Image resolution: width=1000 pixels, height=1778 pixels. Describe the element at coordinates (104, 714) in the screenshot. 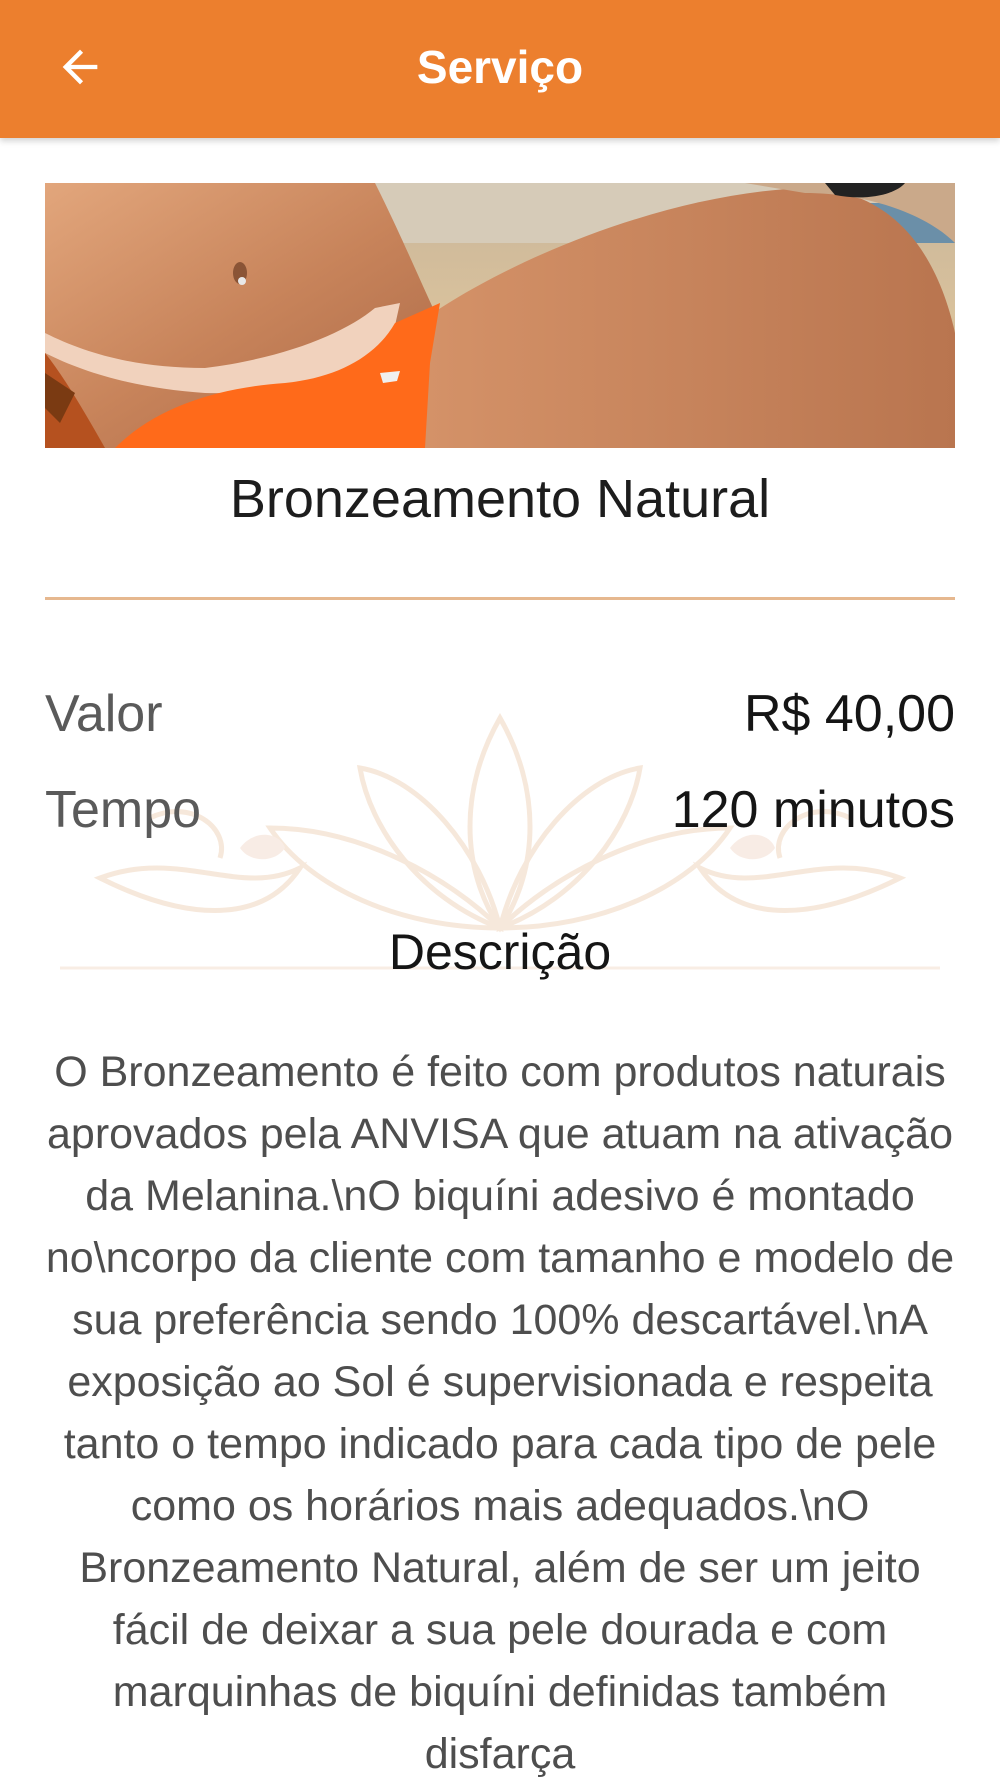

I see `price-label: Valor` at that location.